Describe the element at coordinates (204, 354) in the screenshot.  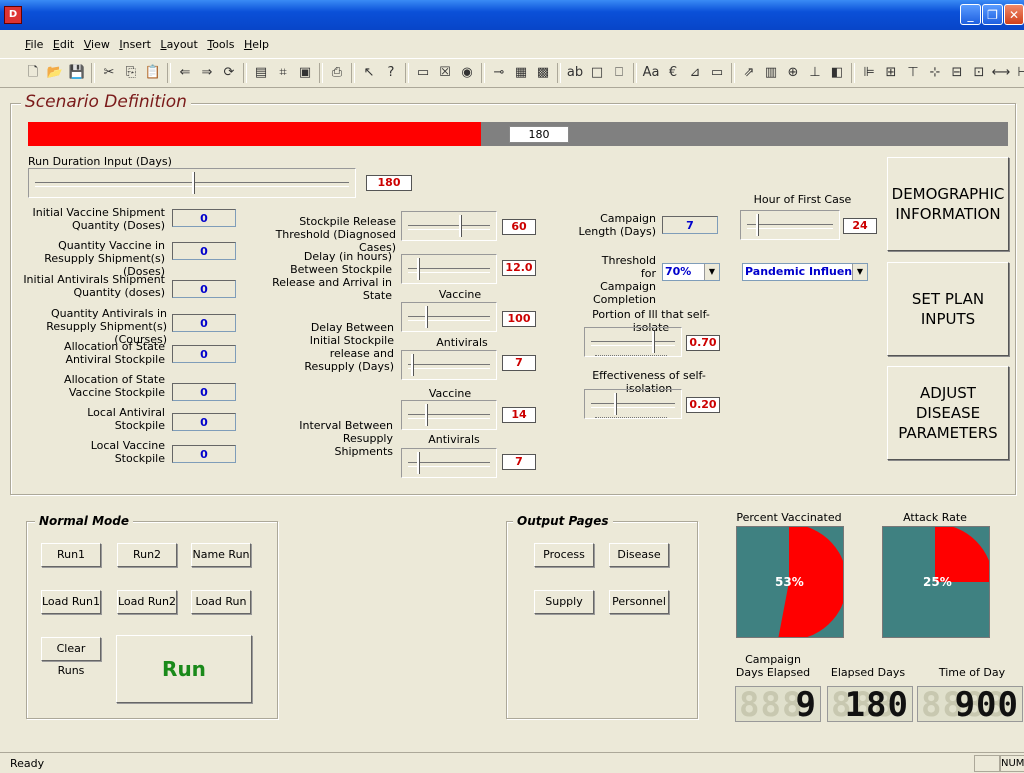
I see `state-antiviral-value: 0` at that location.